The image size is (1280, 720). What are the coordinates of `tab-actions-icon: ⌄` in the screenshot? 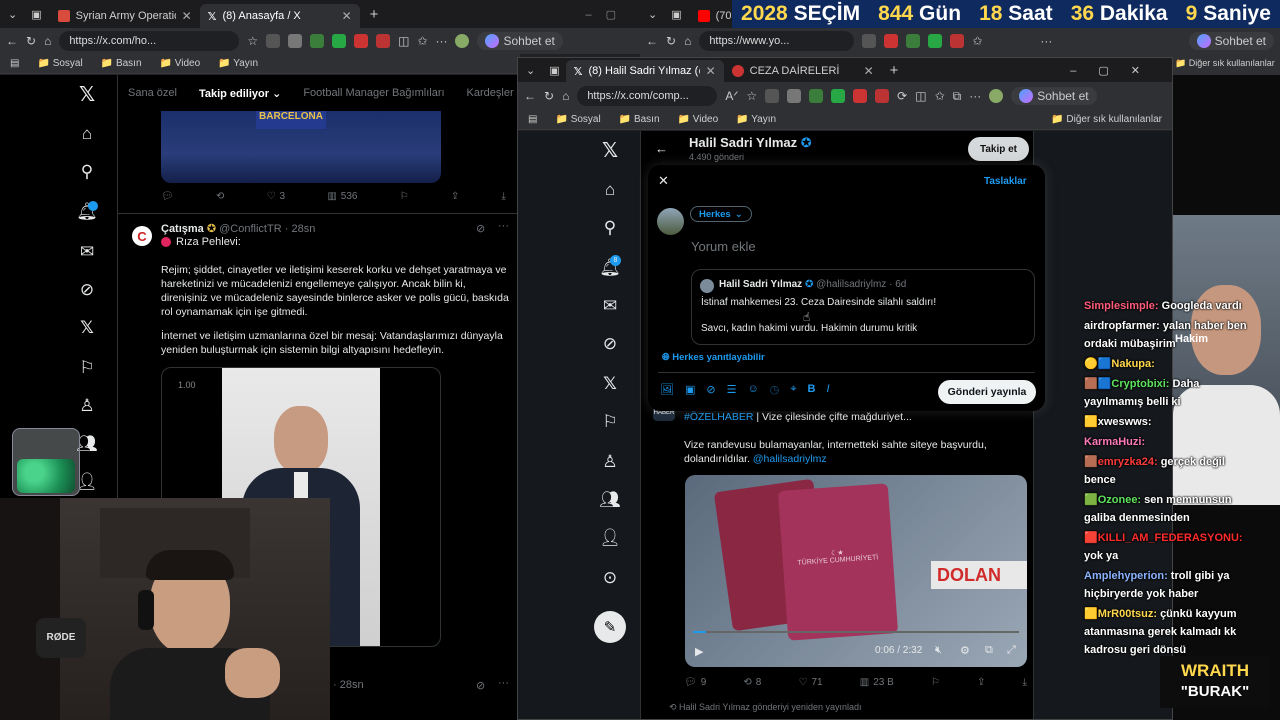 It's located at (652, 14).